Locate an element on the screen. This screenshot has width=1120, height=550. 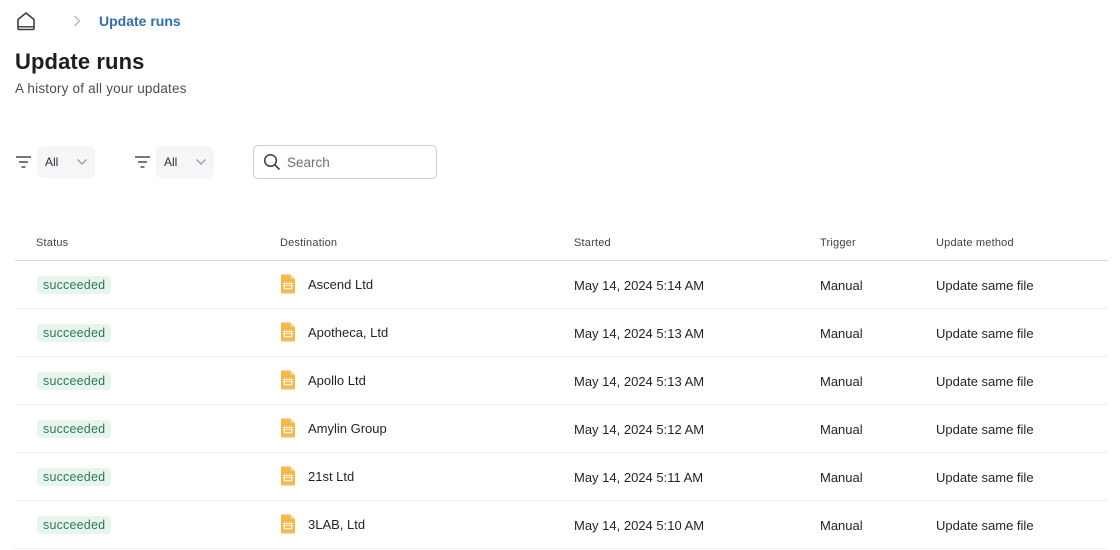
started-cell: May 14, 2024 5:10 AM is located at coordinates (639, 525).